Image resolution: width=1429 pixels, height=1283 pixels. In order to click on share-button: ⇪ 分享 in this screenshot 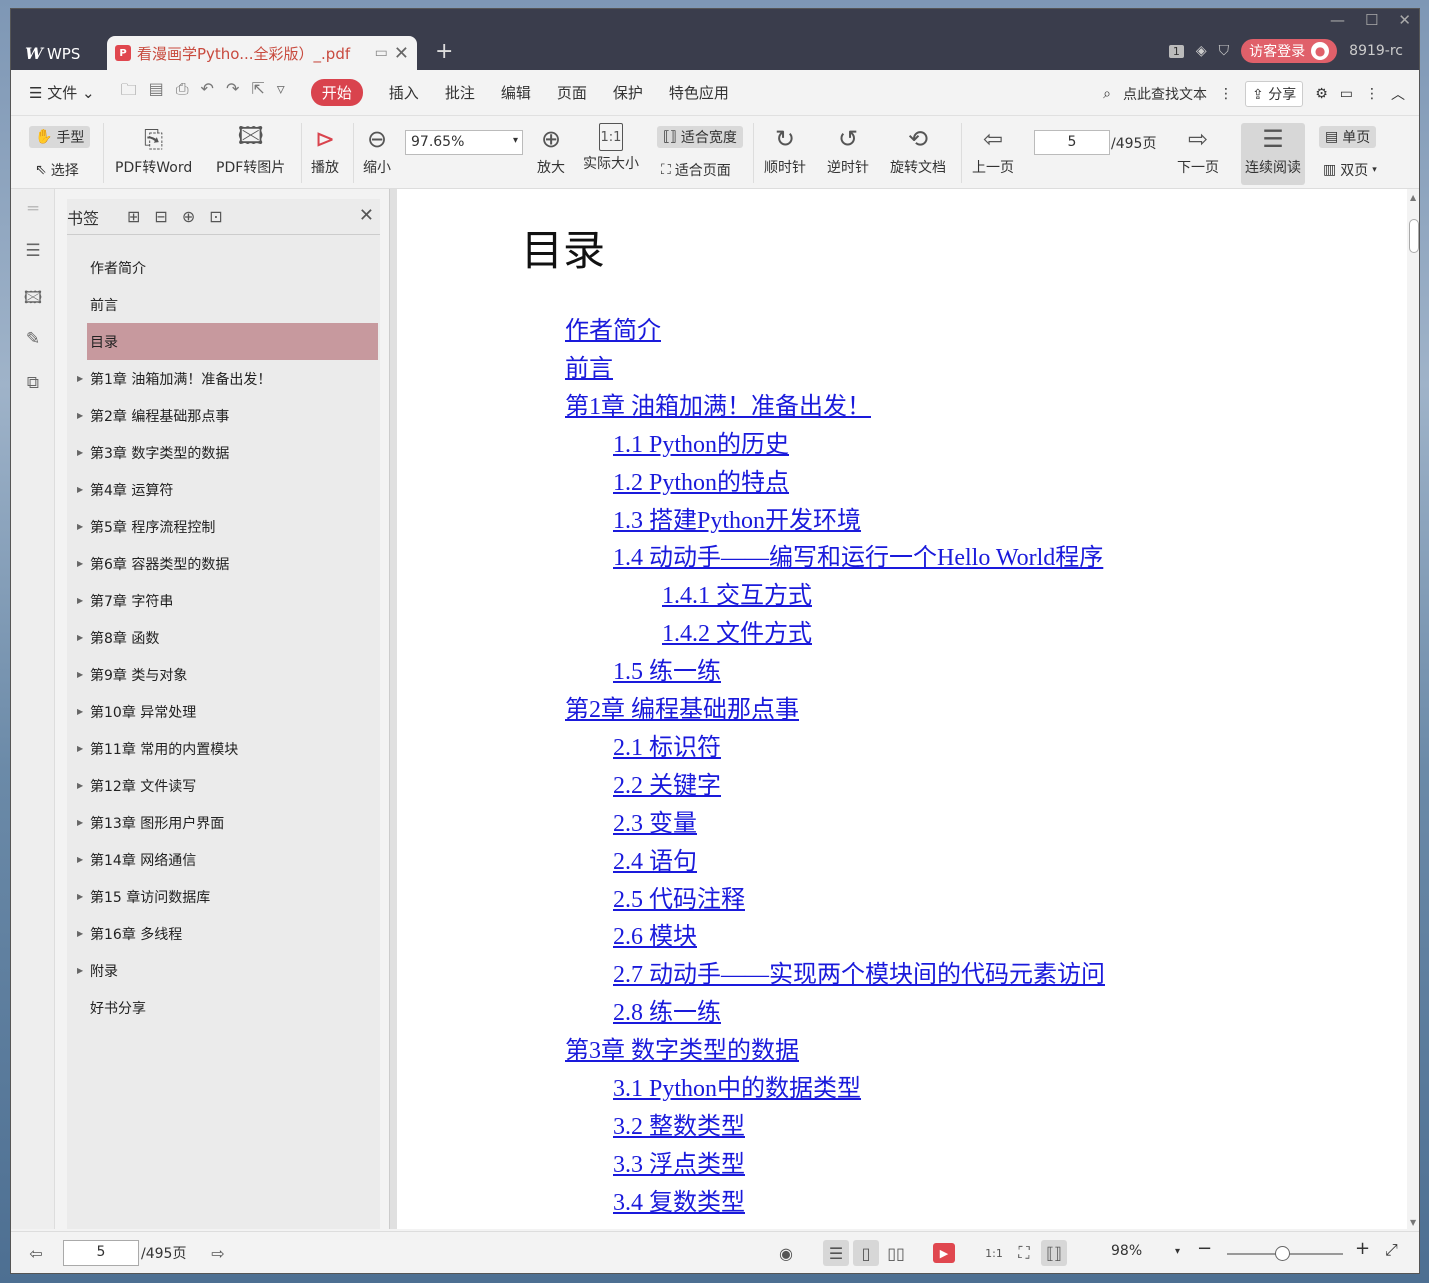, I will do `click(1274, 94)`.